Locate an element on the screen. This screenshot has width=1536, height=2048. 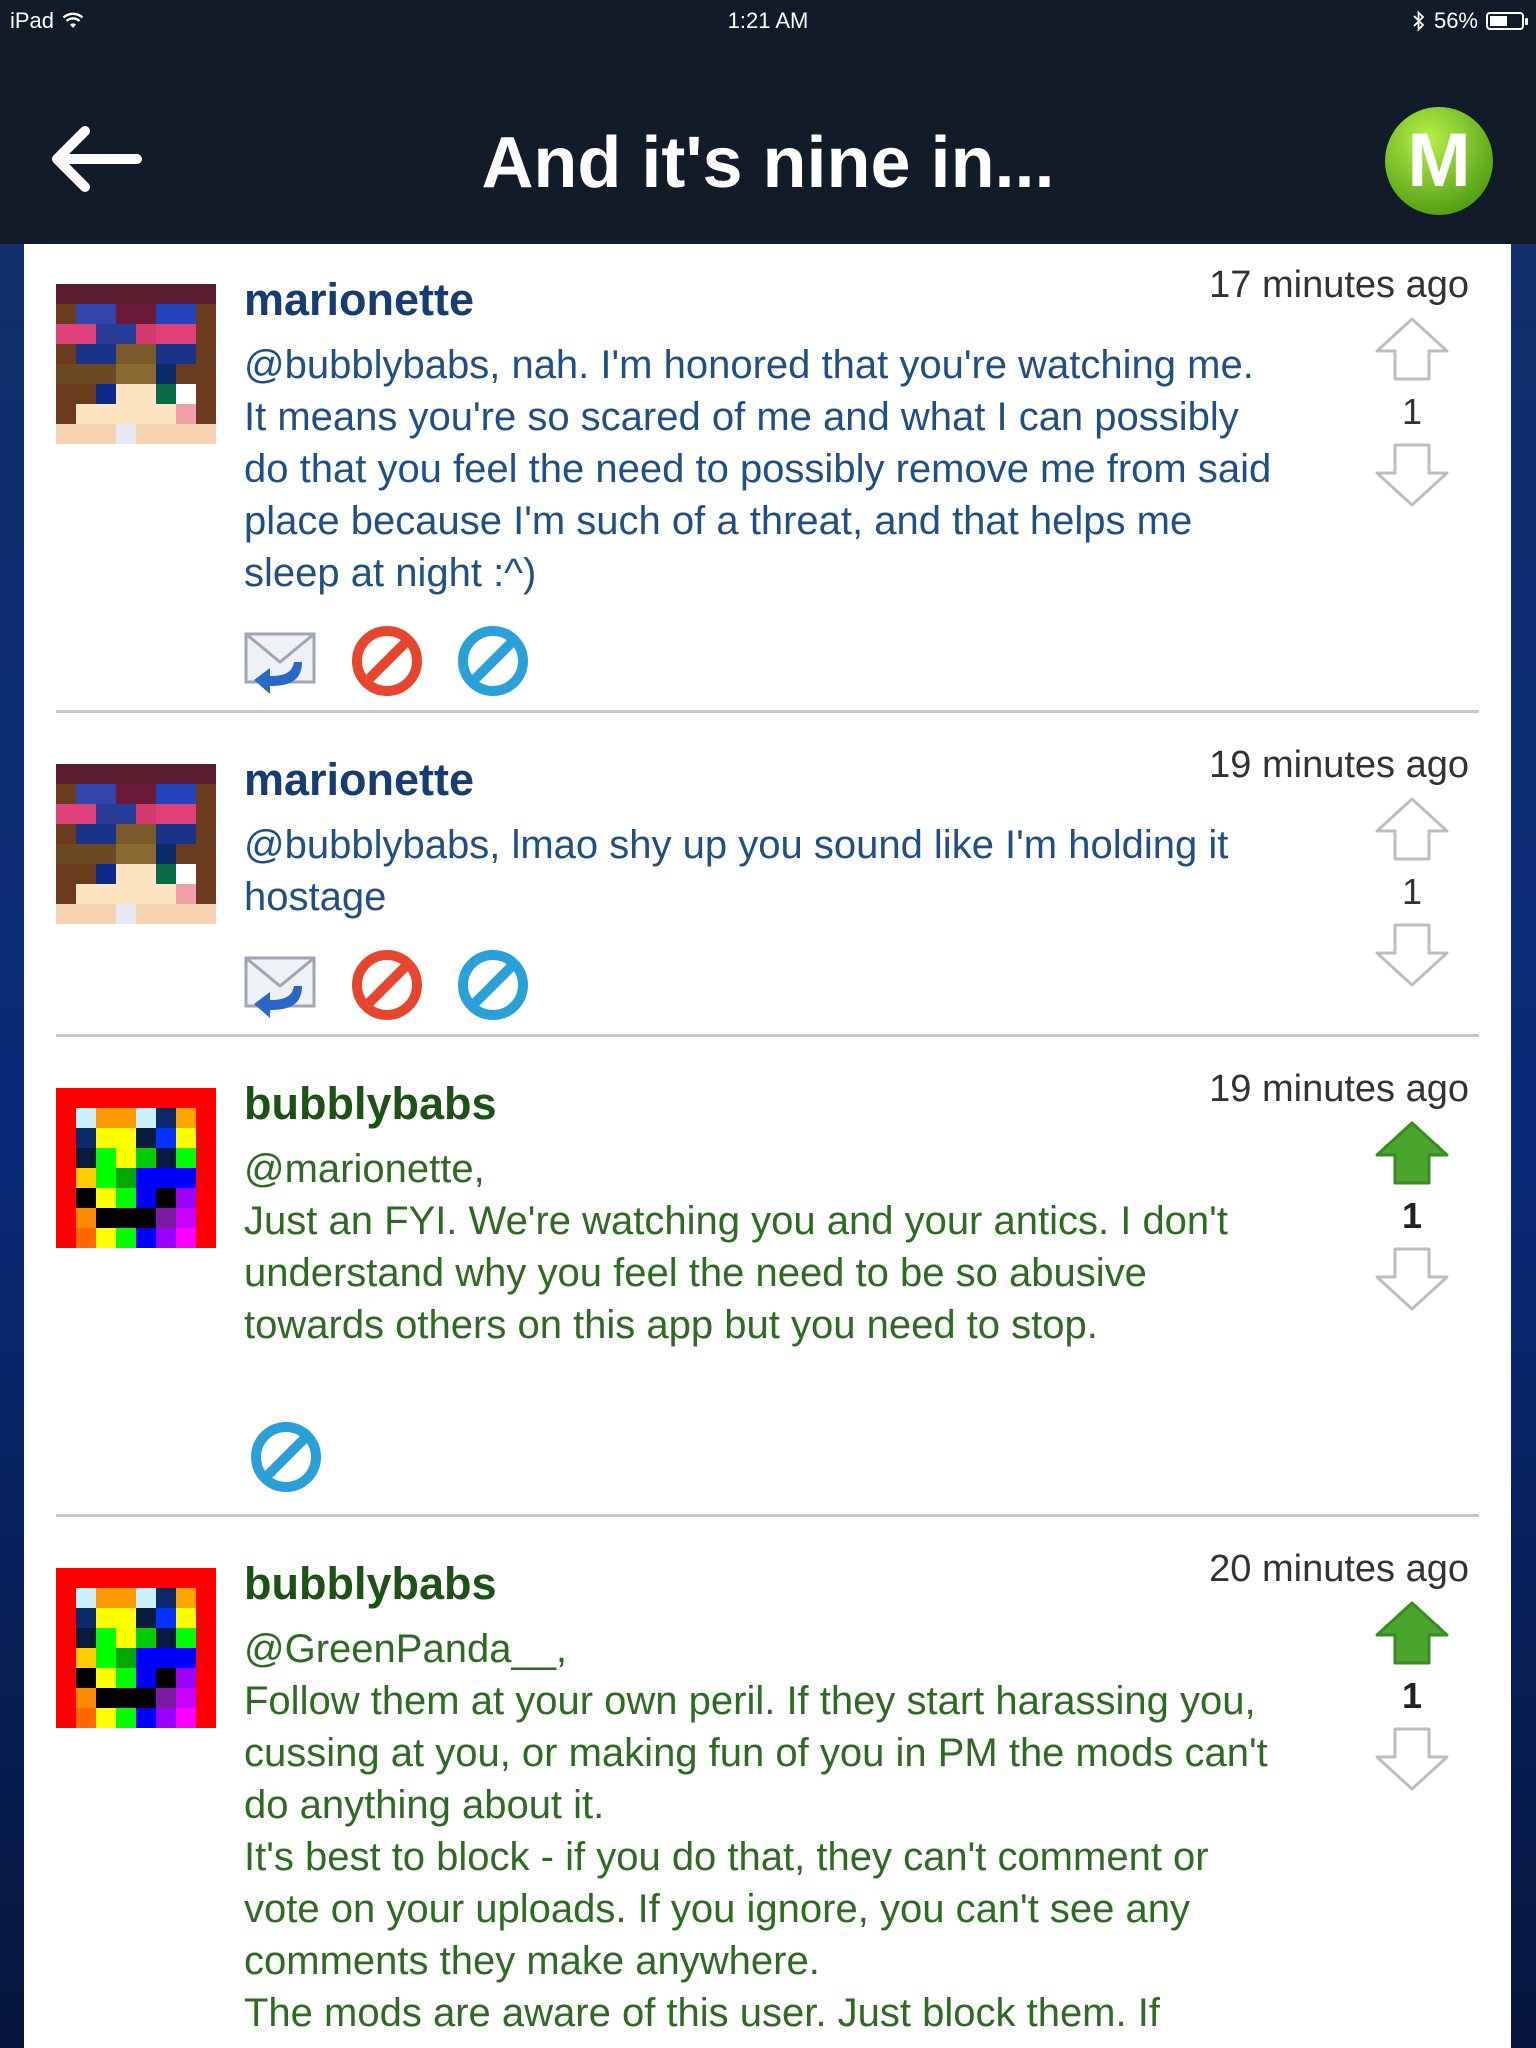
background-edge-left is located at coordinates (12, 1146).